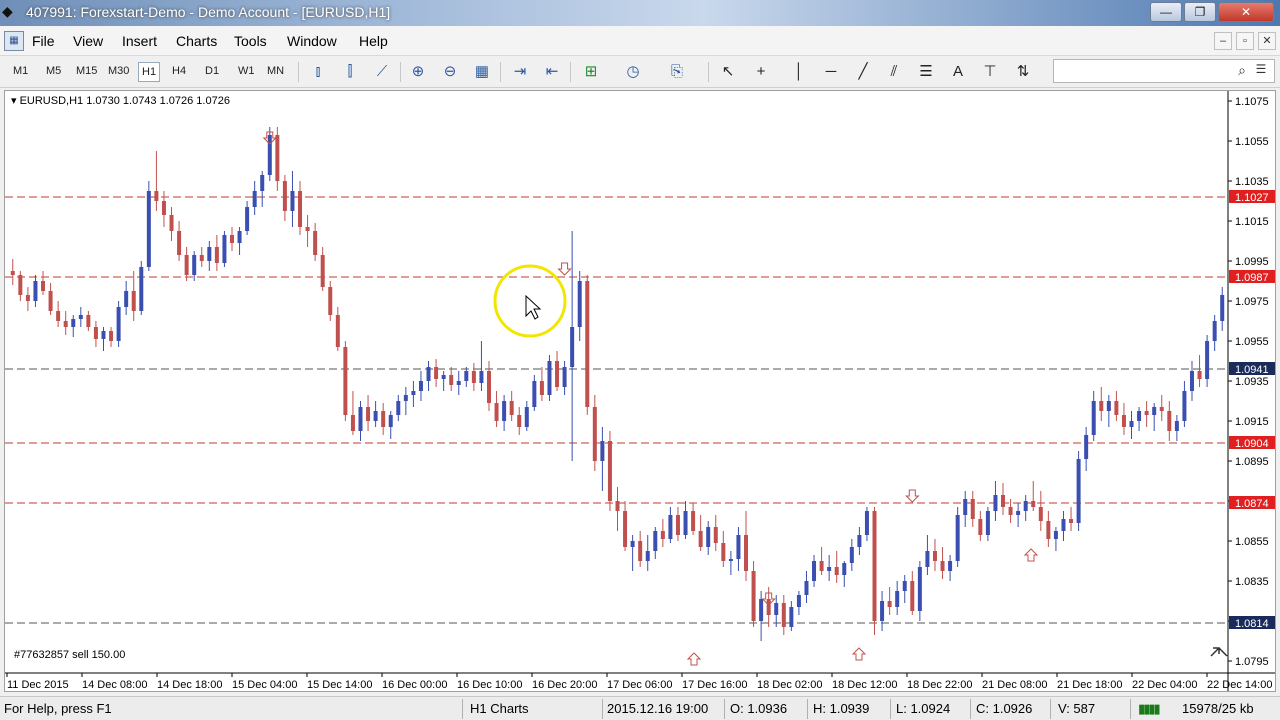  I want to click on zoom-out-icon: ⊖, so click(450, 72).